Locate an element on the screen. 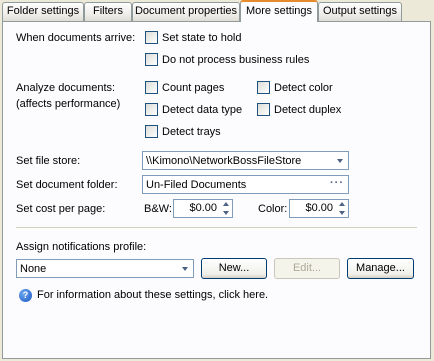  file-store-value: \\Kimono\NetworkBossFileStore is located at coordinates (224, 160).